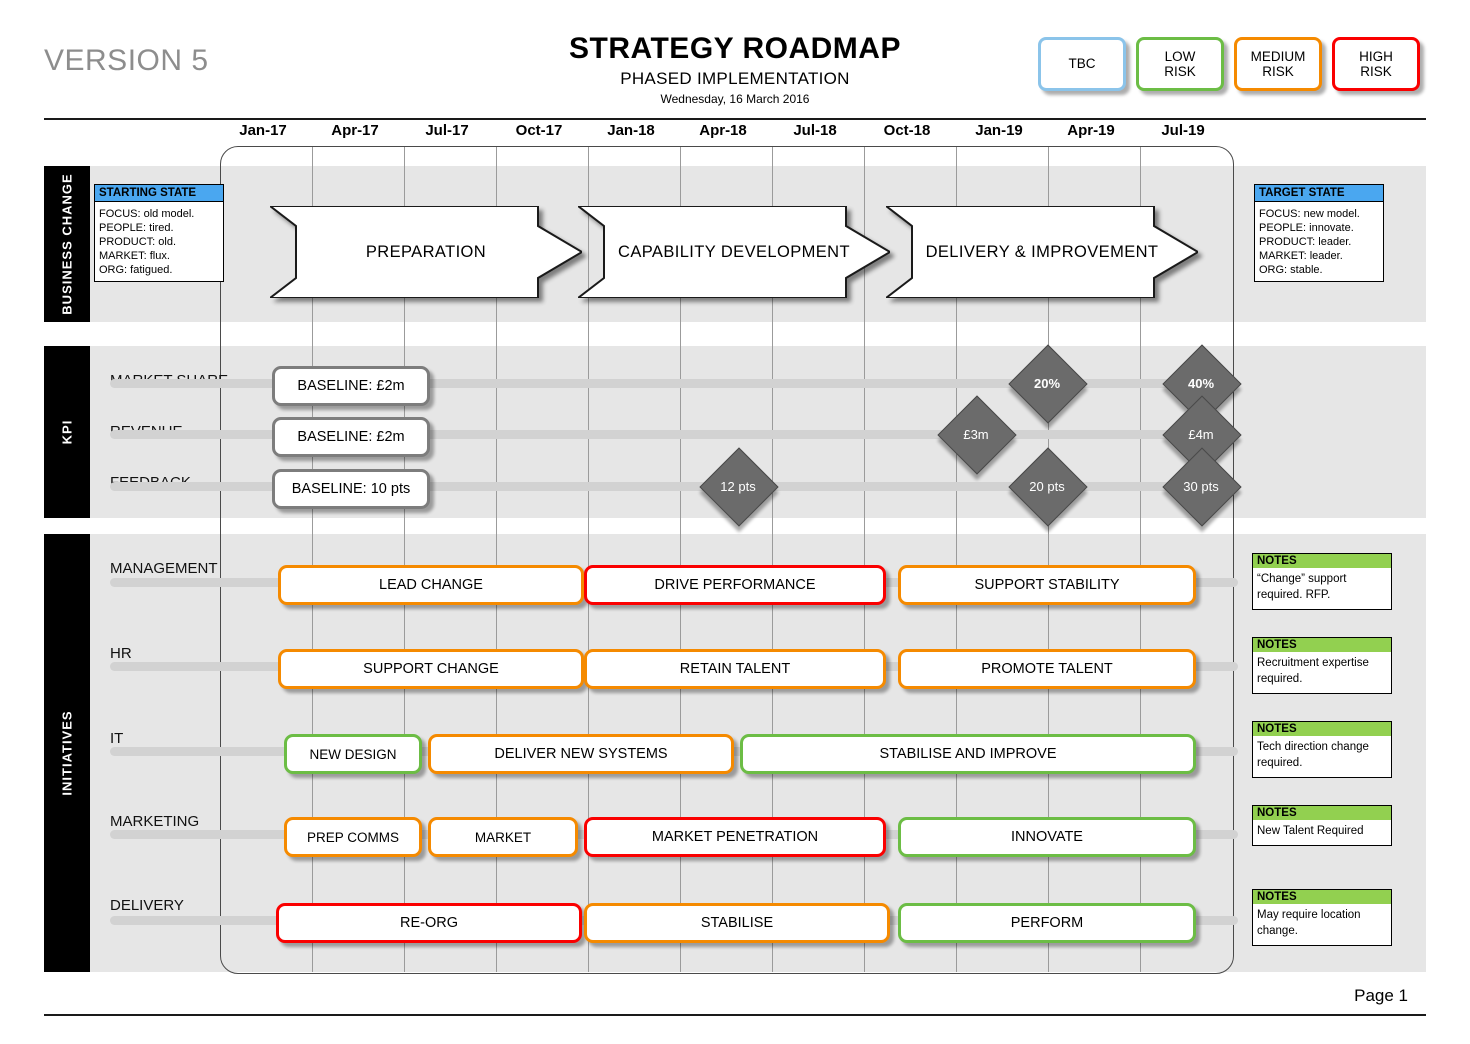 Image resolution: width=1470 pixels, height=1044 pixels. Describe the element at coordinates (138, 242) in the screenshot. I see `starting-state-line: PRODUCT: old.` at that location.